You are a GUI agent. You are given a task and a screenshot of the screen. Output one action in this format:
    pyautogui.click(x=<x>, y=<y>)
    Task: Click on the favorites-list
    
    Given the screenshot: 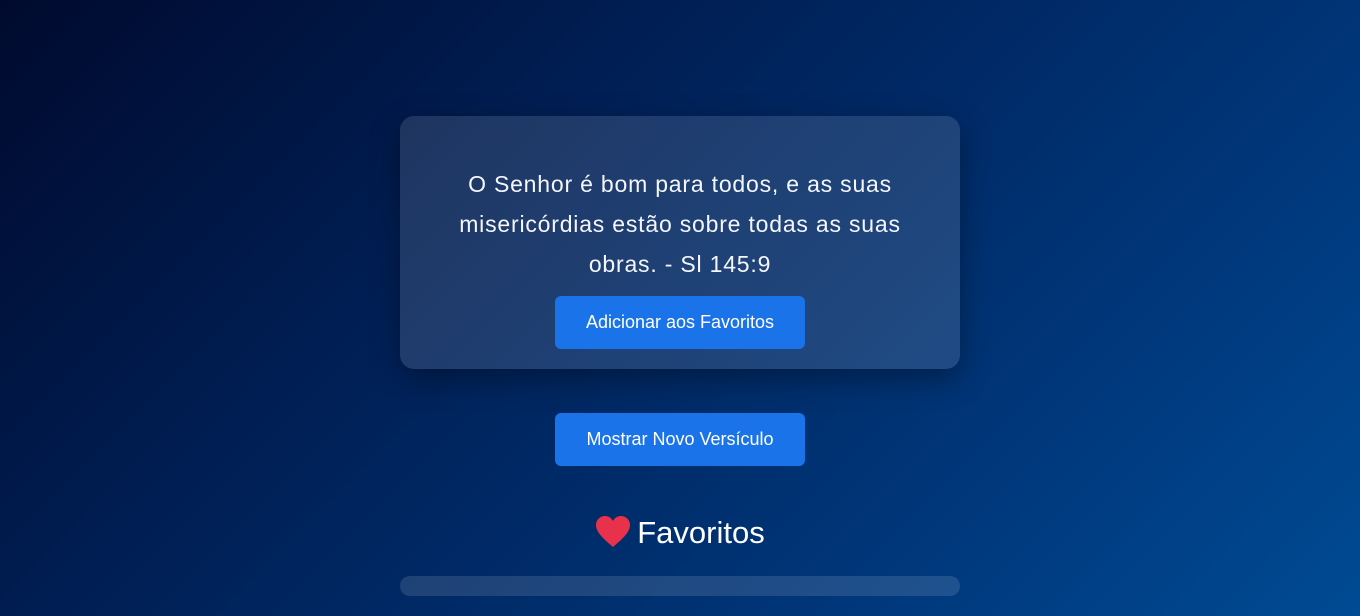 What is the action you would take?
    pyautogui.click(x=680, y=586)
    